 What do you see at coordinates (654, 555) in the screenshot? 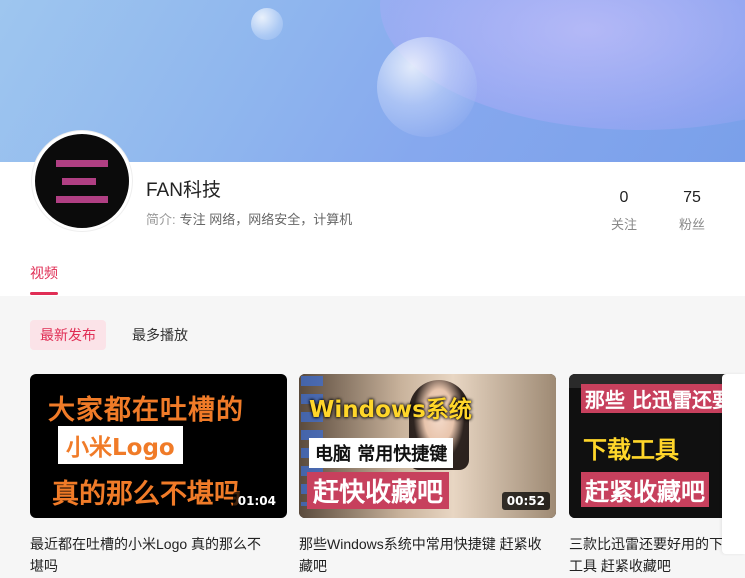
I see `video-title: 三款比迅雷还要好用的下载工具 赶紧收藏吧` at bounding box center [654, 555].